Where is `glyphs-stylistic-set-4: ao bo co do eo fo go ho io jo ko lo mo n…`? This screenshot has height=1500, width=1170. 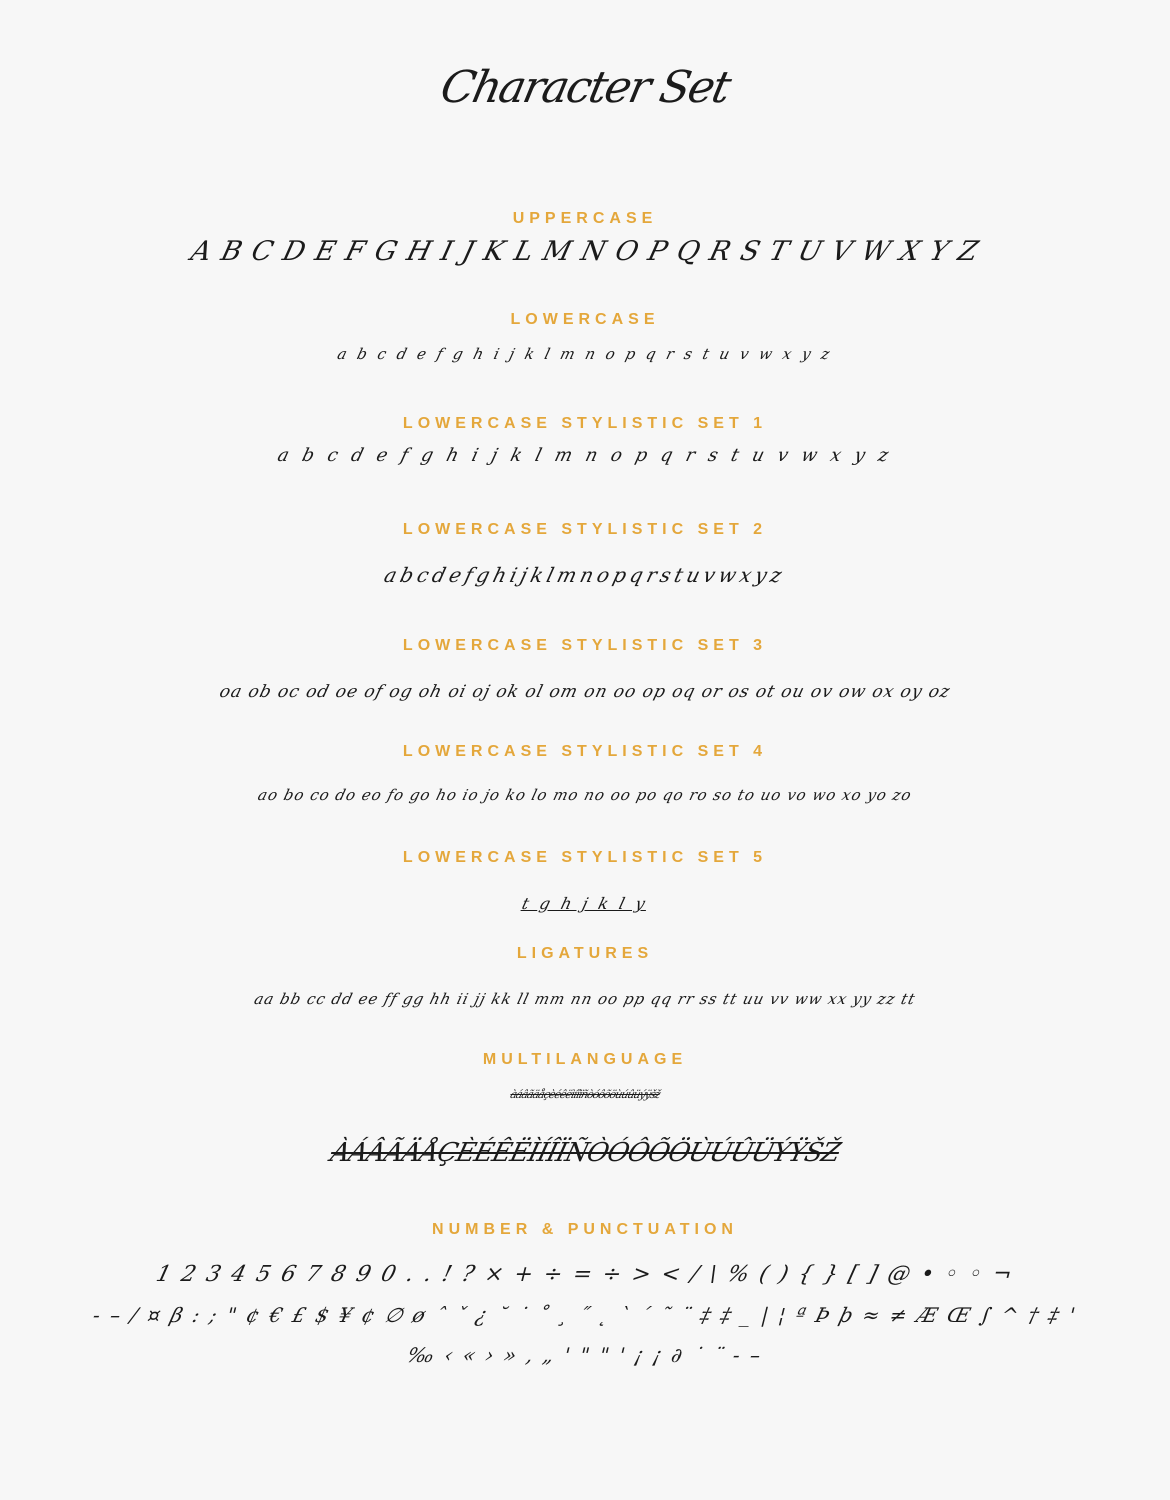 glyphs-stylistic-set-4: ao bo co do eo fo go ho io jo ko lo mo n… is located at coordinates (585, 795).